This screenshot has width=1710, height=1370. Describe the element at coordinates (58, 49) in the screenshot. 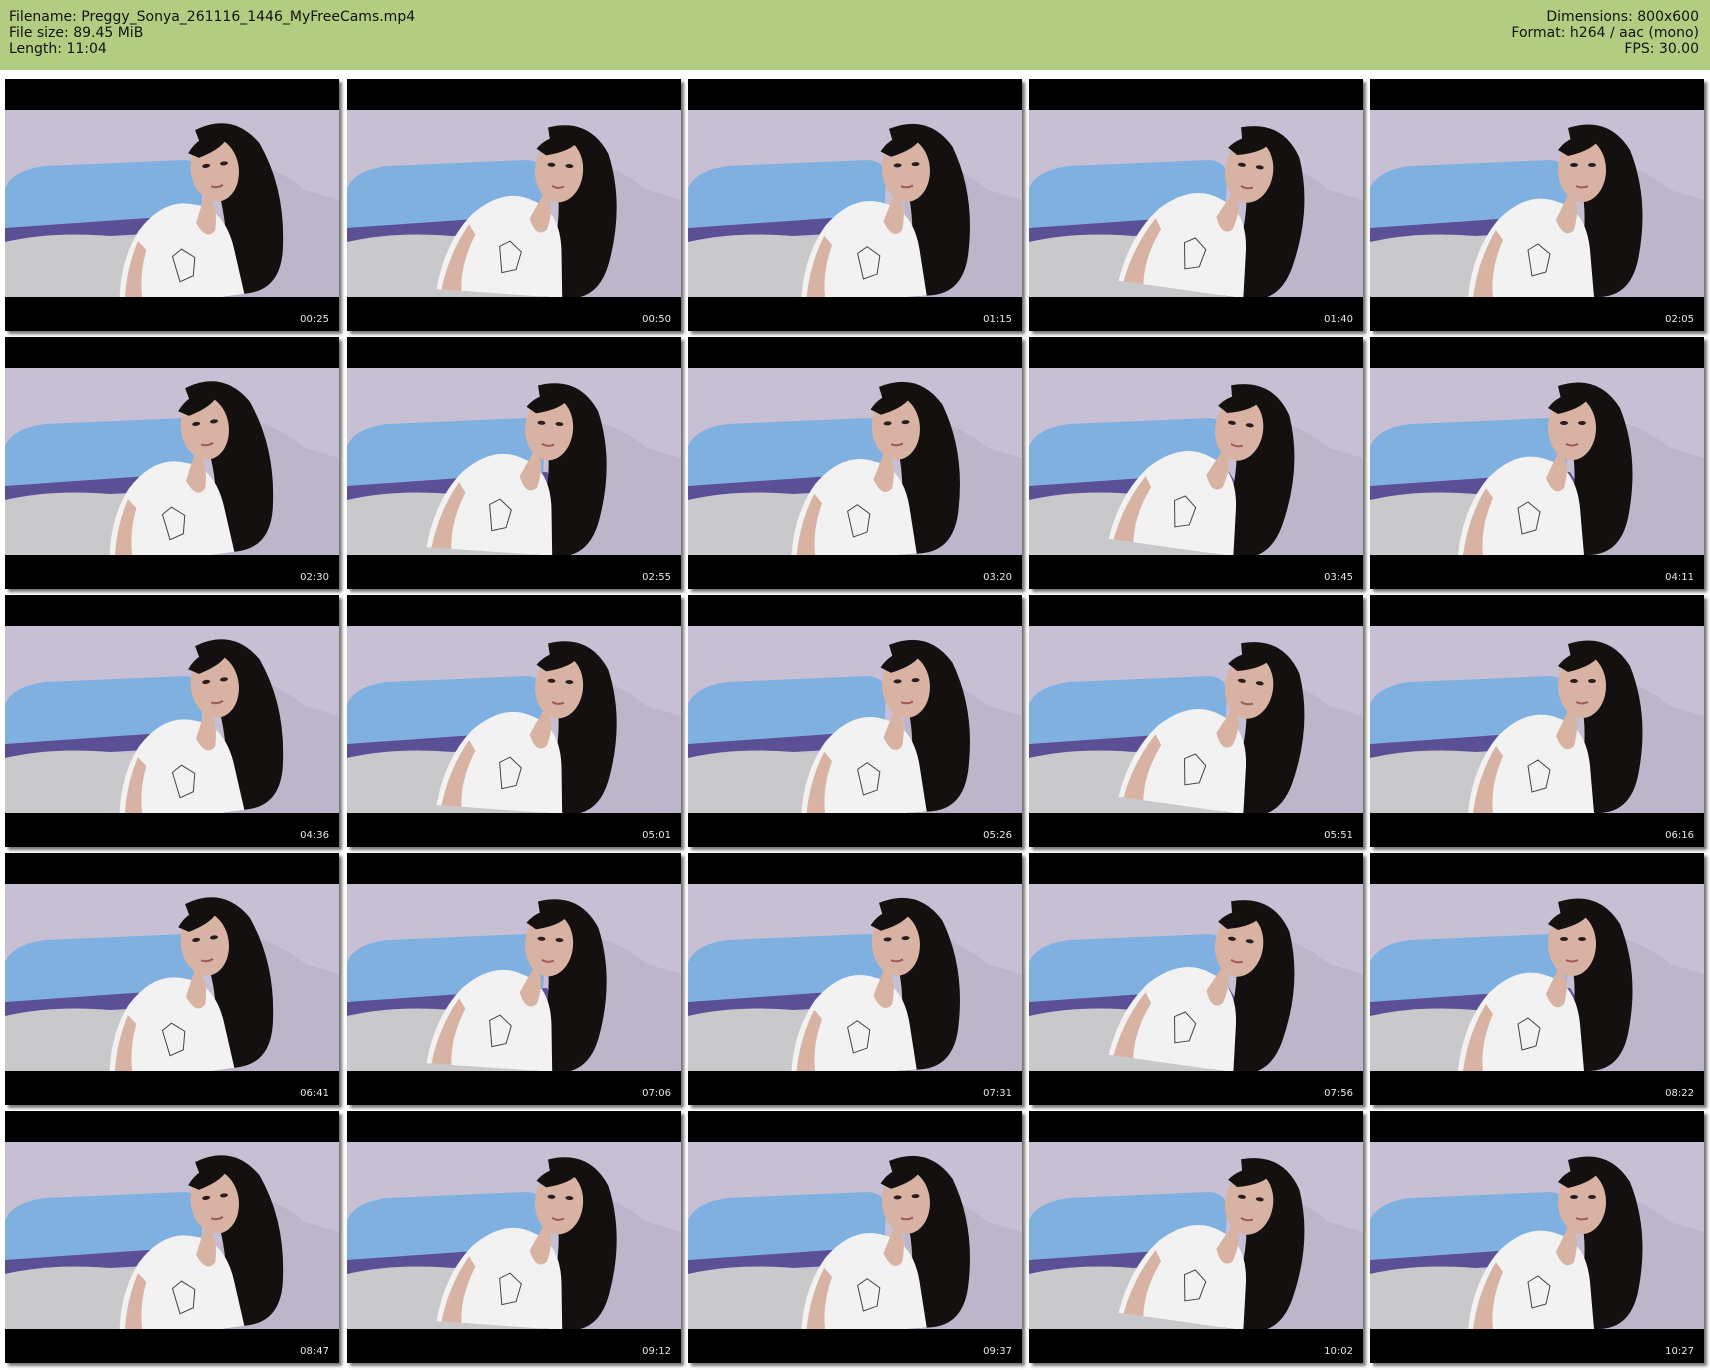

I see `length-label: Length: 11:04` at that location.